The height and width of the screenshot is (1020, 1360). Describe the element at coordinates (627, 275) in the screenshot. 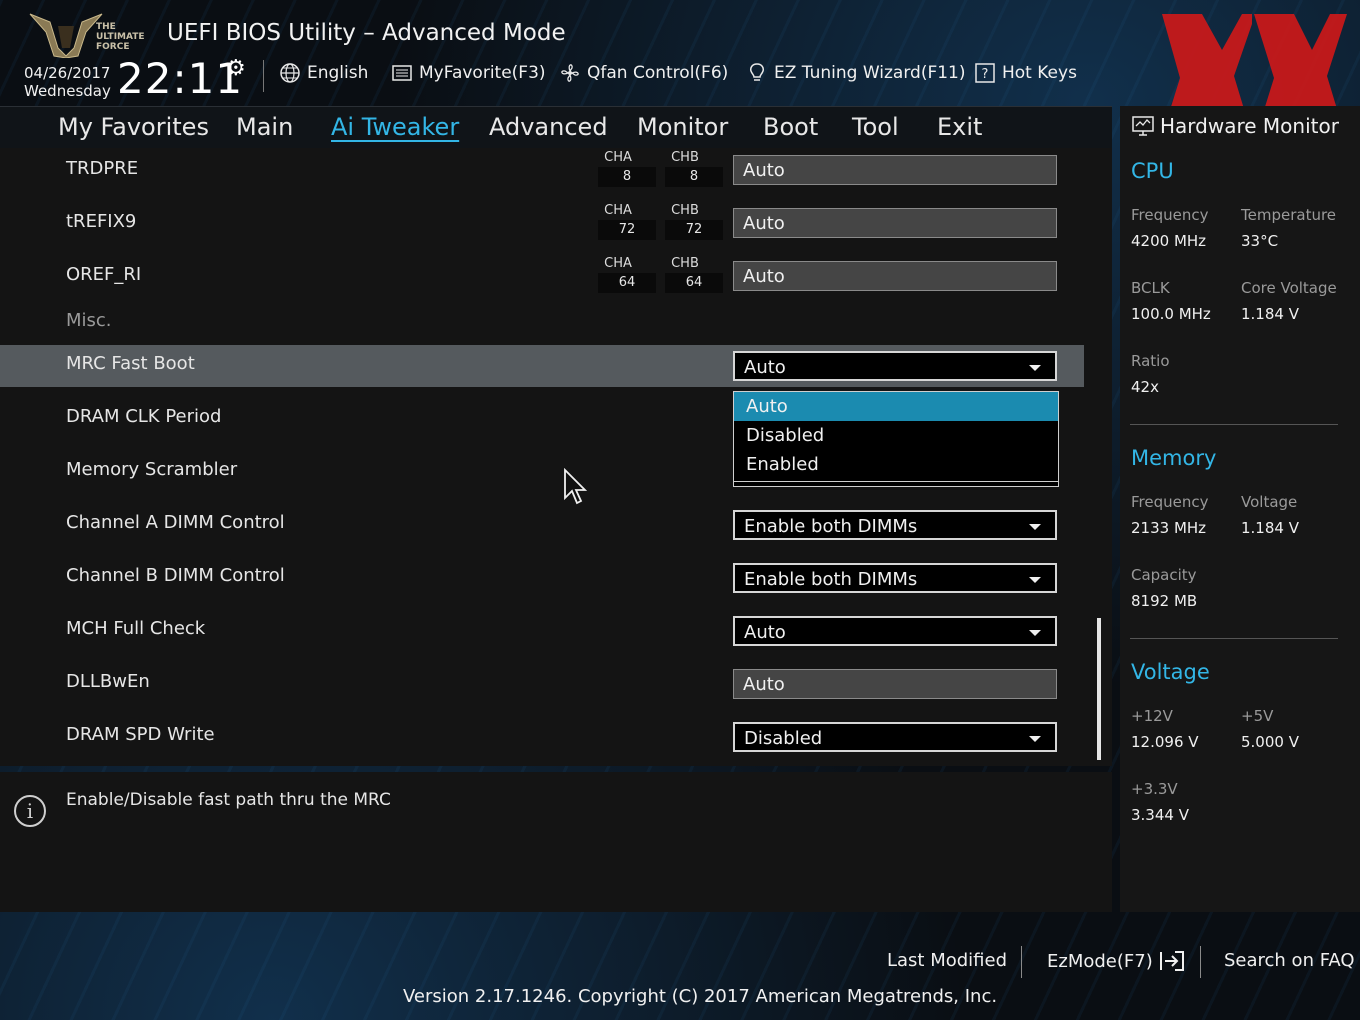

I see `cha-value-box: CHA 64` at that location.